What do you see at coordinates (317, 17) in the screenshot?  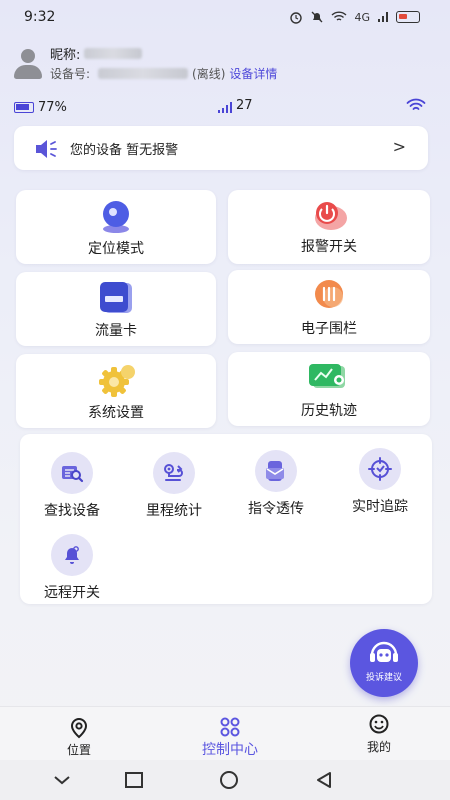 I see `mute-bell-icon` at bounding box center [317, 17].